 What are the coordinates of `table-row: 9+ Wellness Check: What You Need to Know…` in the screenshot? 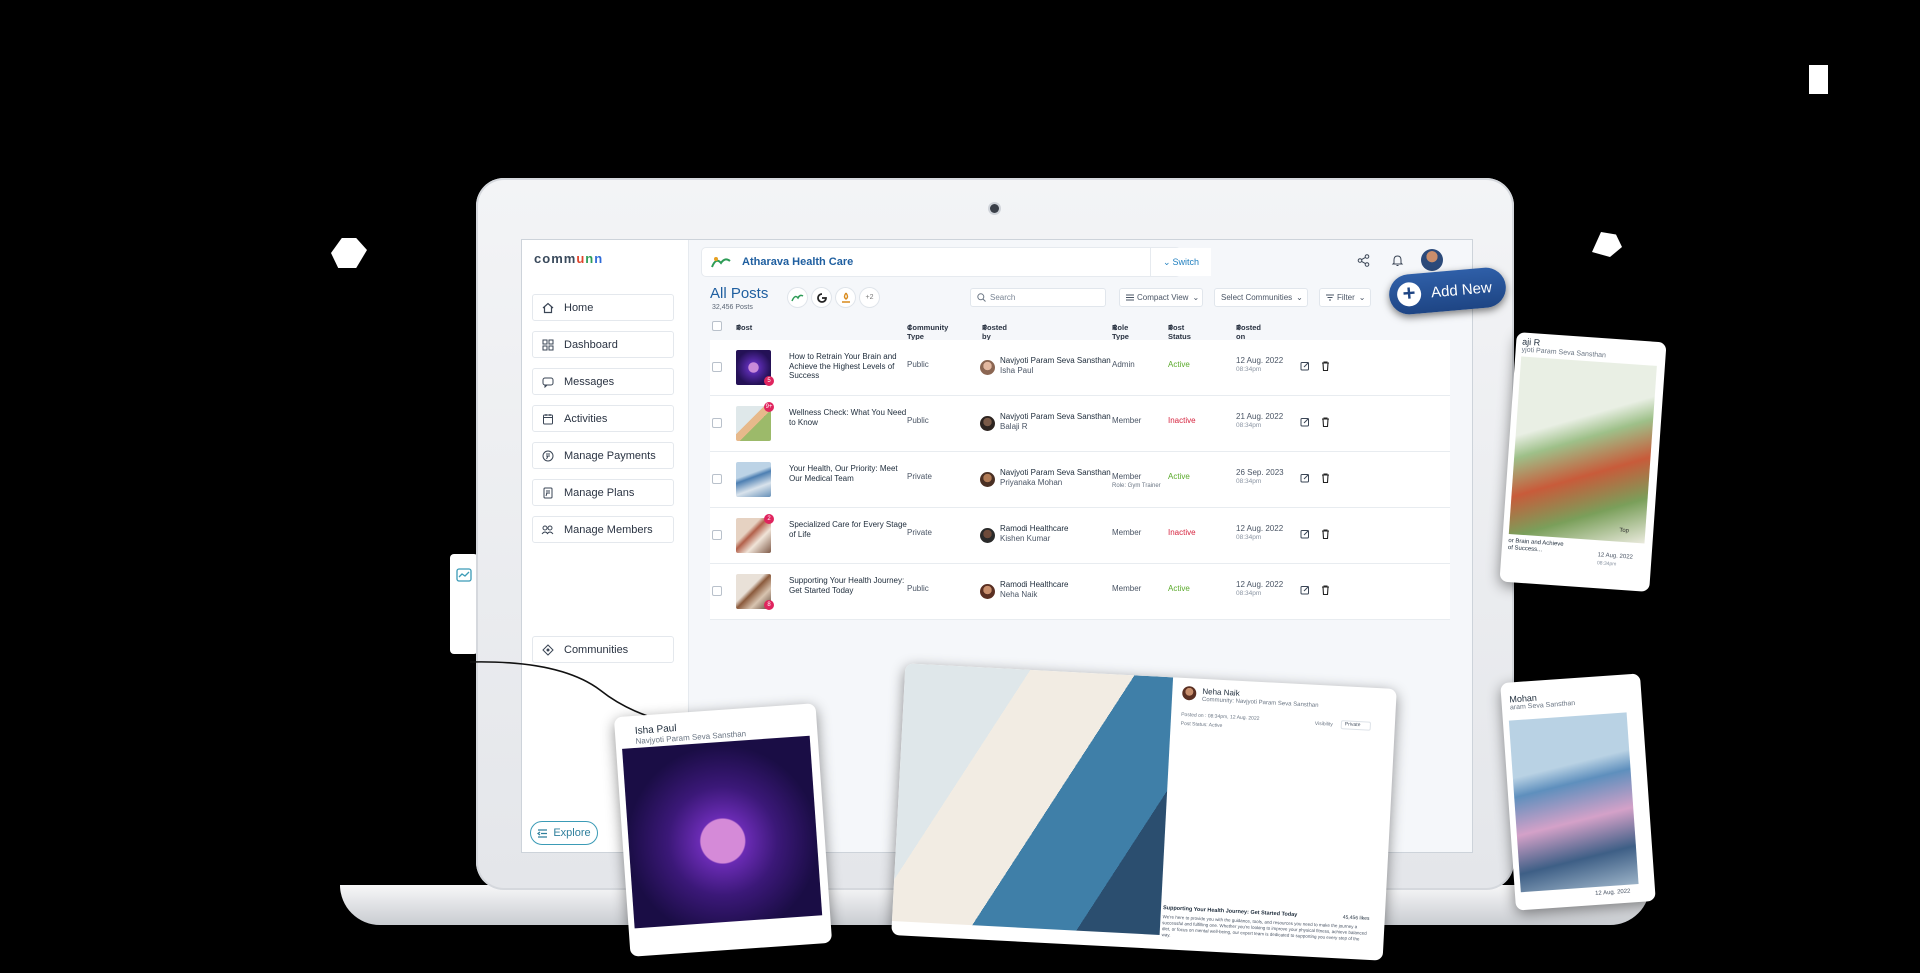 It's located at (1080, 424).